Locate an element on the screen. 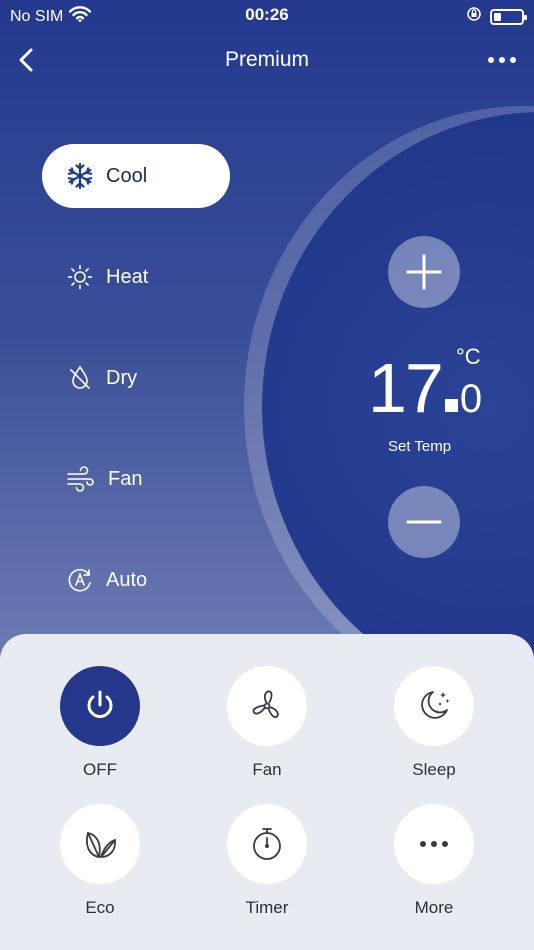 This screenshot has height=950, width=534. sleep-button is located at coordinates (434, 706).